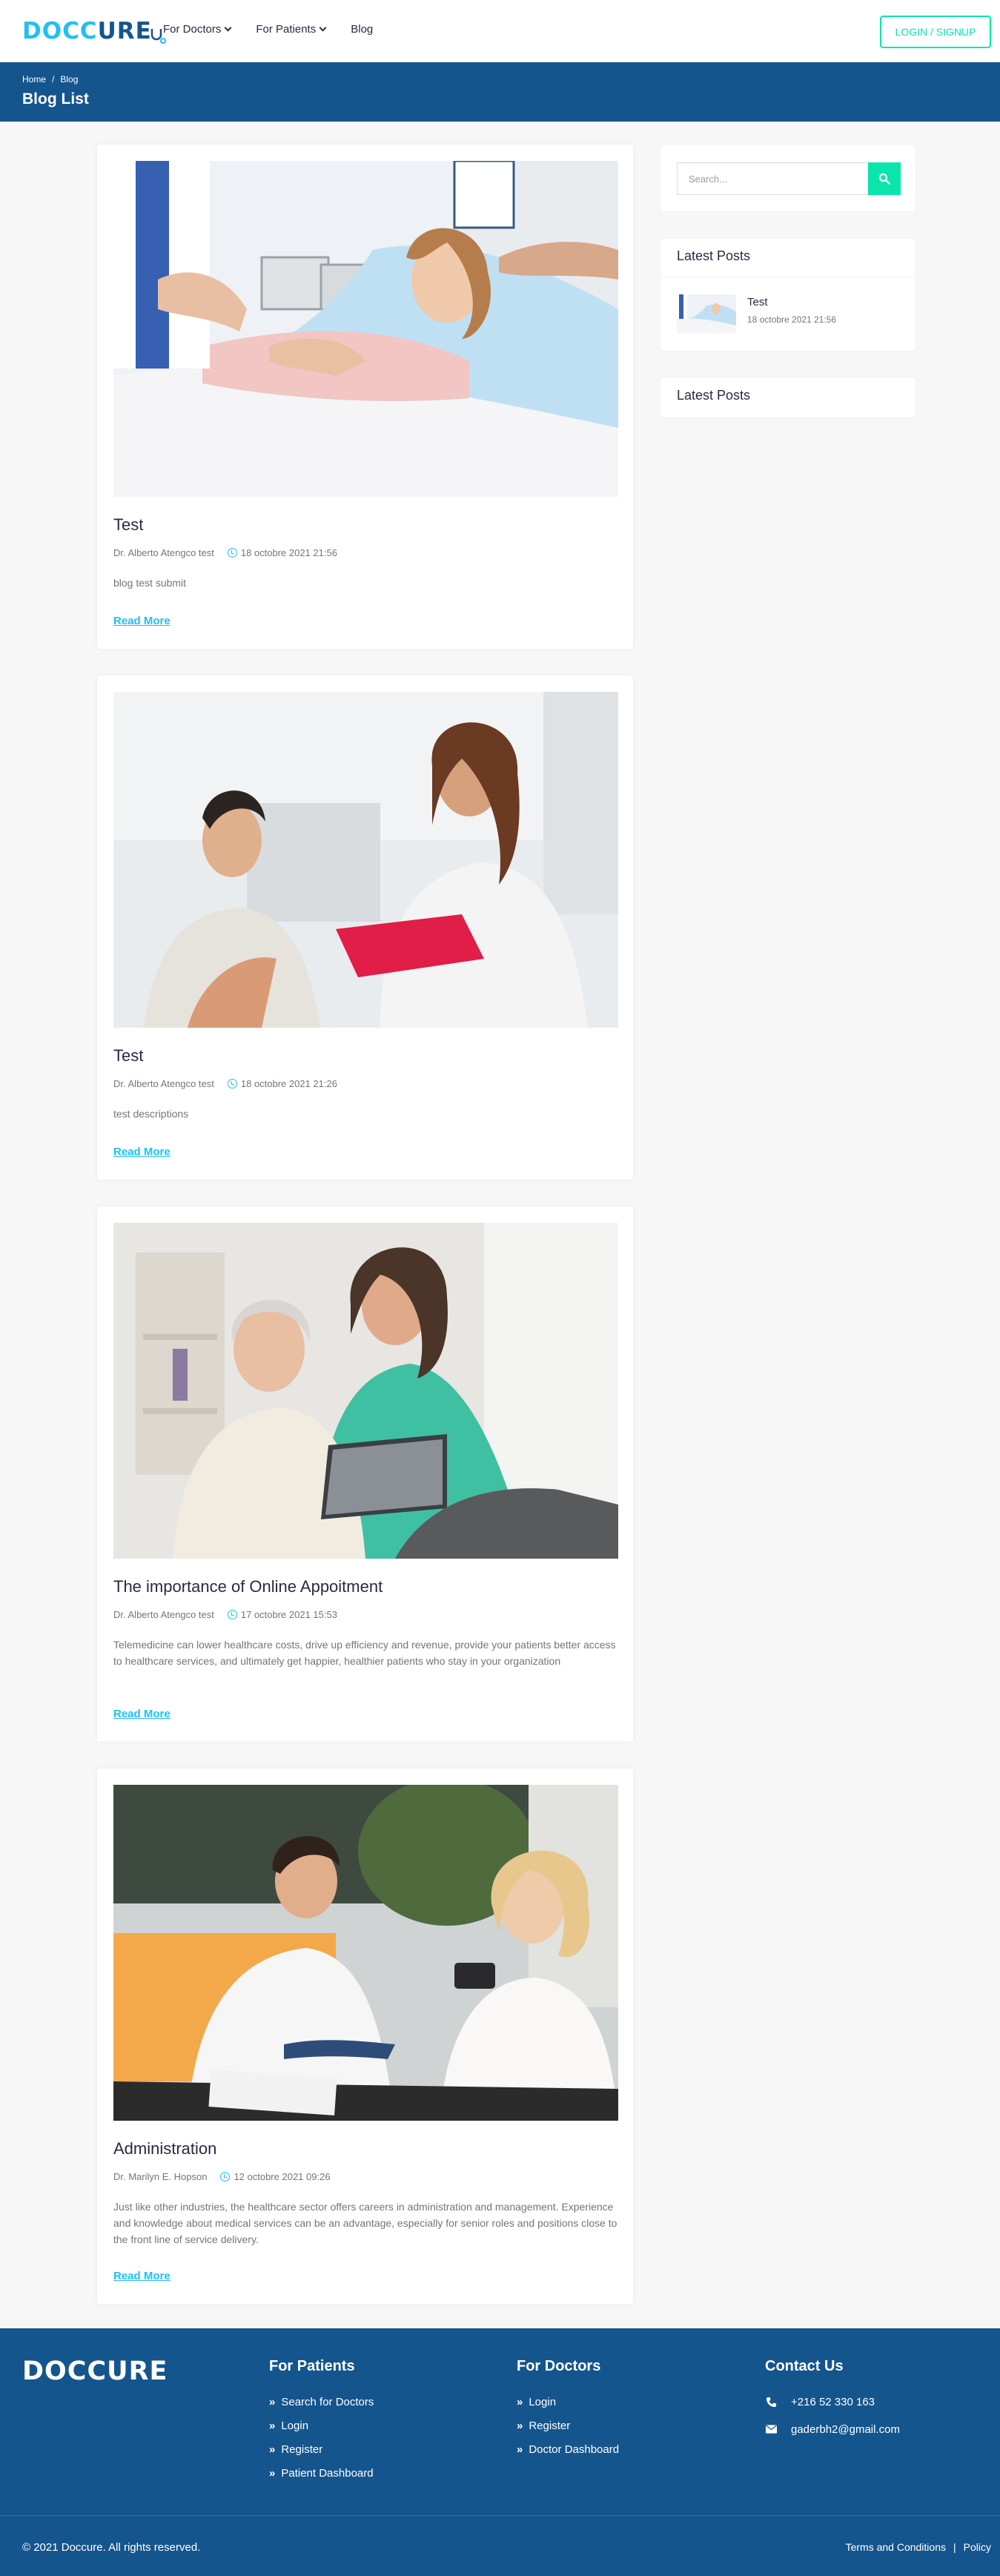  I want to click on nav-for-doctors: For Doctors, so click(197, 29).